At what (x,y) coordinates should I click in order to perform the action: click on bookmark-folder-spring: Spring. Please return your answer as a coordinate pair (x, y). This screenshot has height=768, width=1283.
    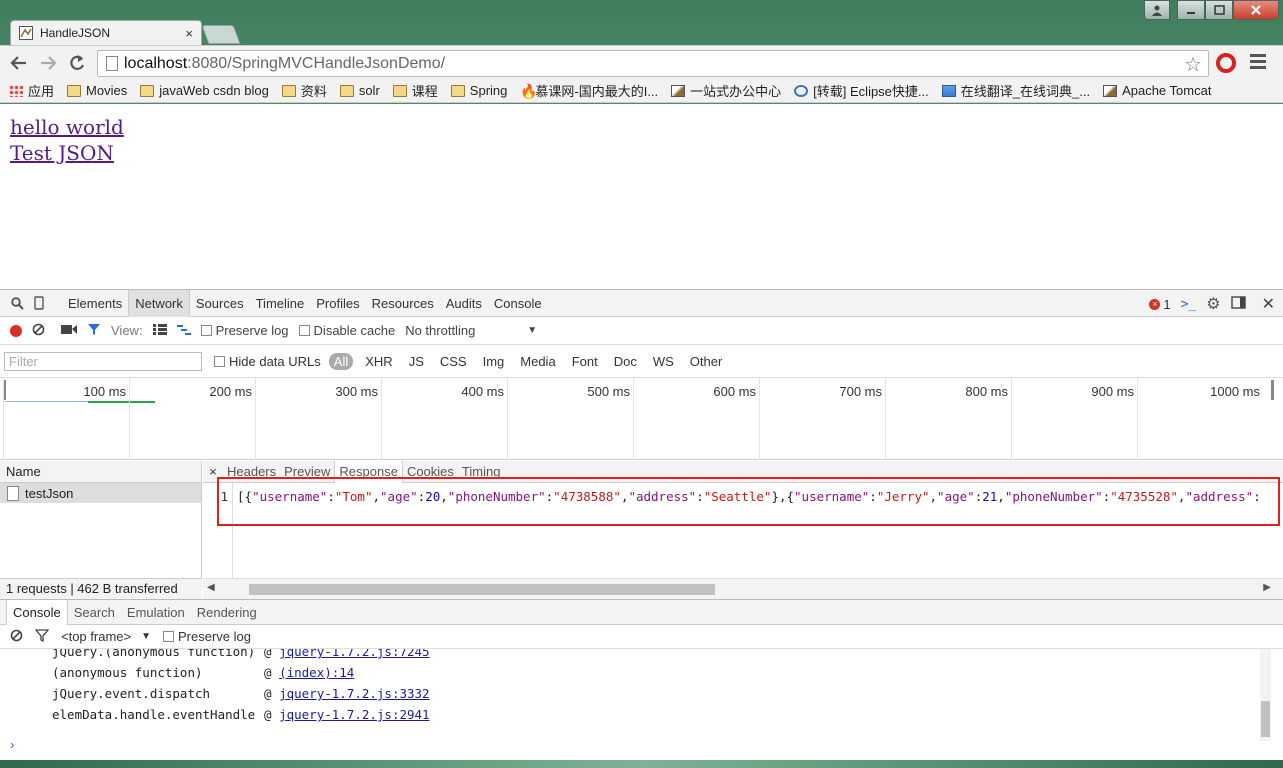
    Looking at the image, I should click on (478, 90).